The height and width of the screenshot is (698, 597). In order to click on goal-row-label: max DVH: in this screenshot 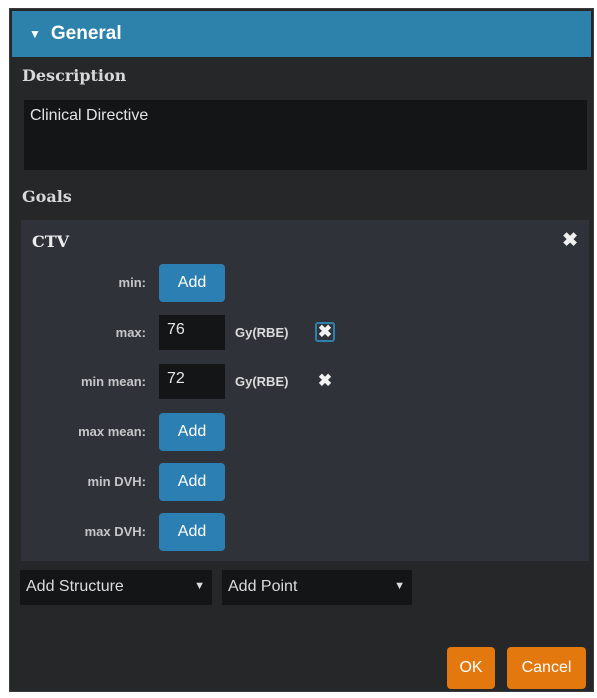, I will do `click(115, 531)`.